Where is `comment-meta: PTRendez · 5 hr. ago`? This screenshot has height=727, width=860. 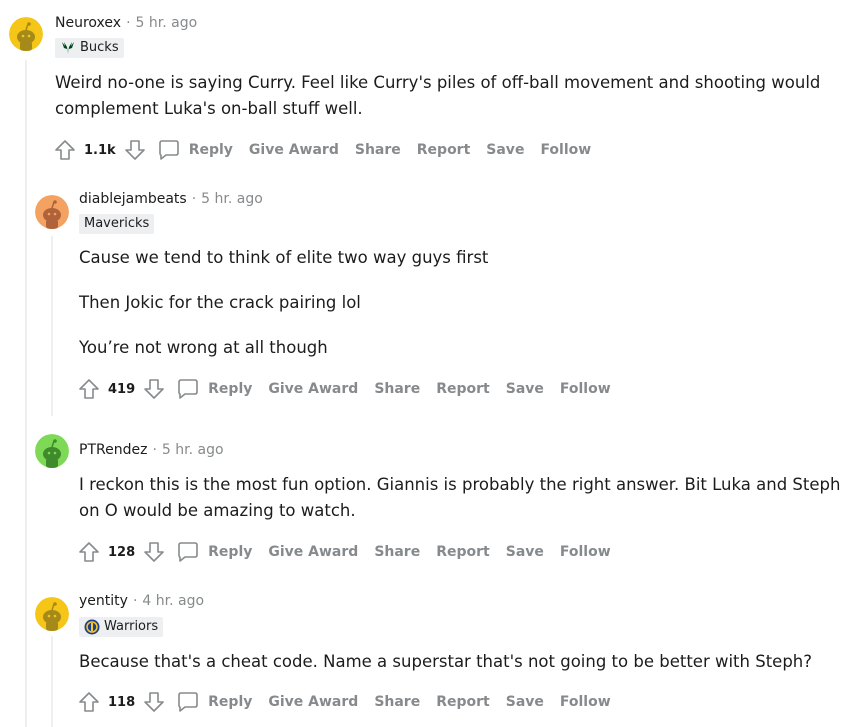 comment-meta: PTRendez · 5 hr. ago is located at coordinates (151, 450).